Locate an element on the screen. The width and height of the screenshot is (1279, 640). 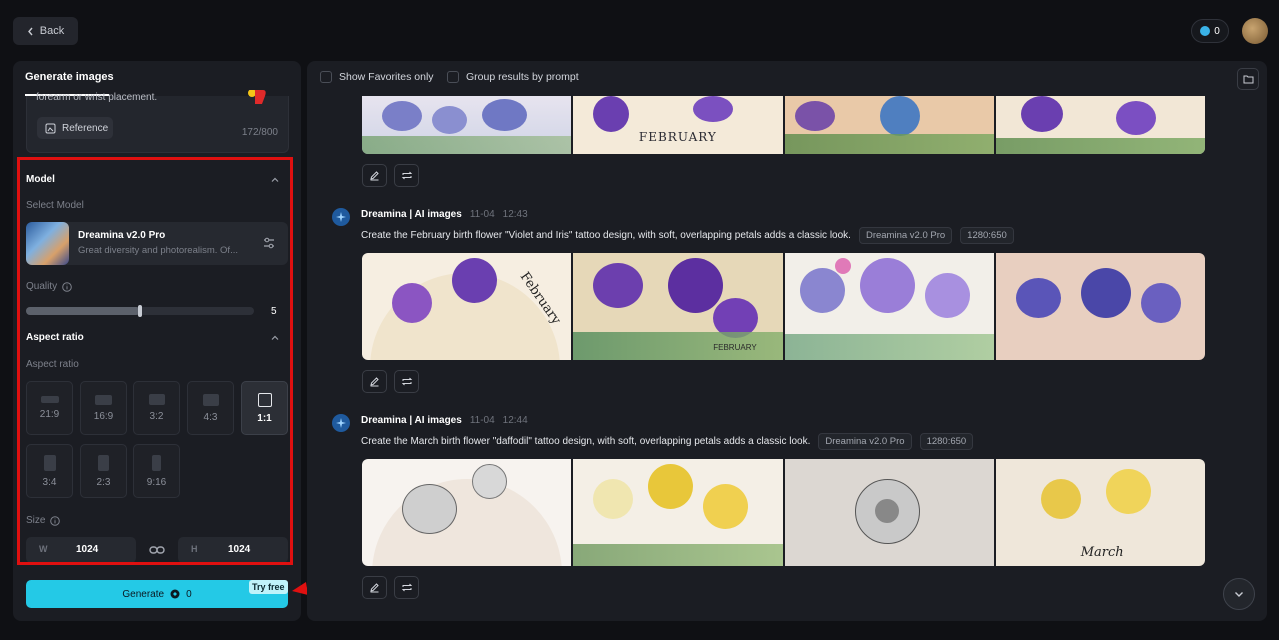
image-reference-icon is located at coordinates (50, 128).